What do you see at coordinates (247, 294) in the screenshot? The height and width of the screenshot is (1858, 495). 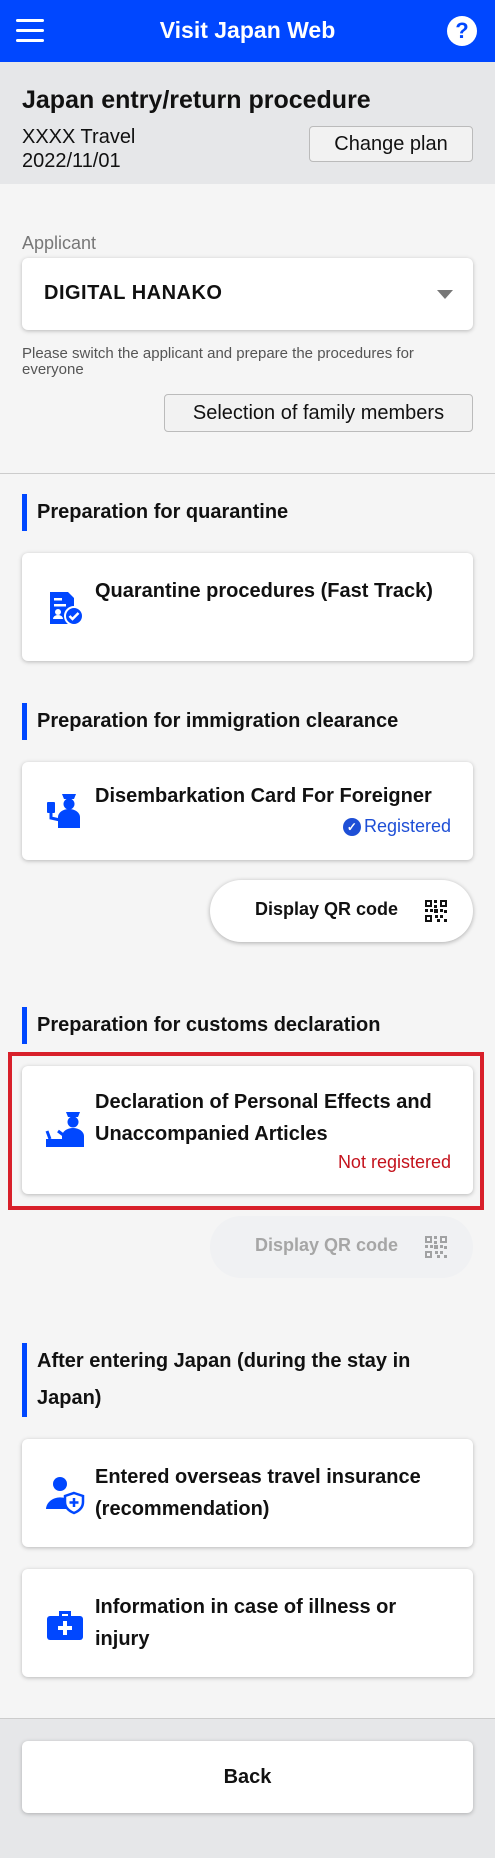 I see `applicant-select: DIGITAL HANAKO` at bounding box center [247, 294].